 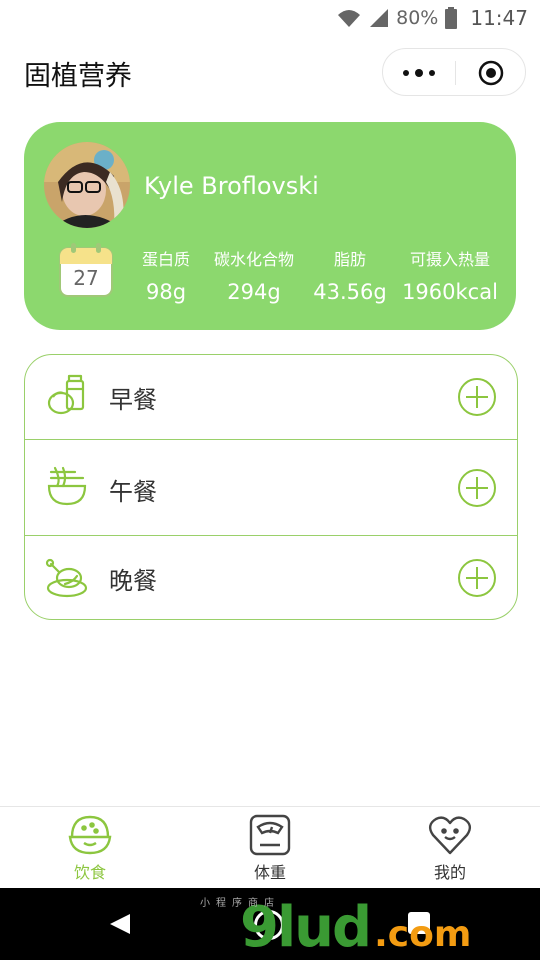 What do you see at coordinates (89, 872) in the screenshot?
I see `tab-label: 饮食` at bounding box center [89, 872].